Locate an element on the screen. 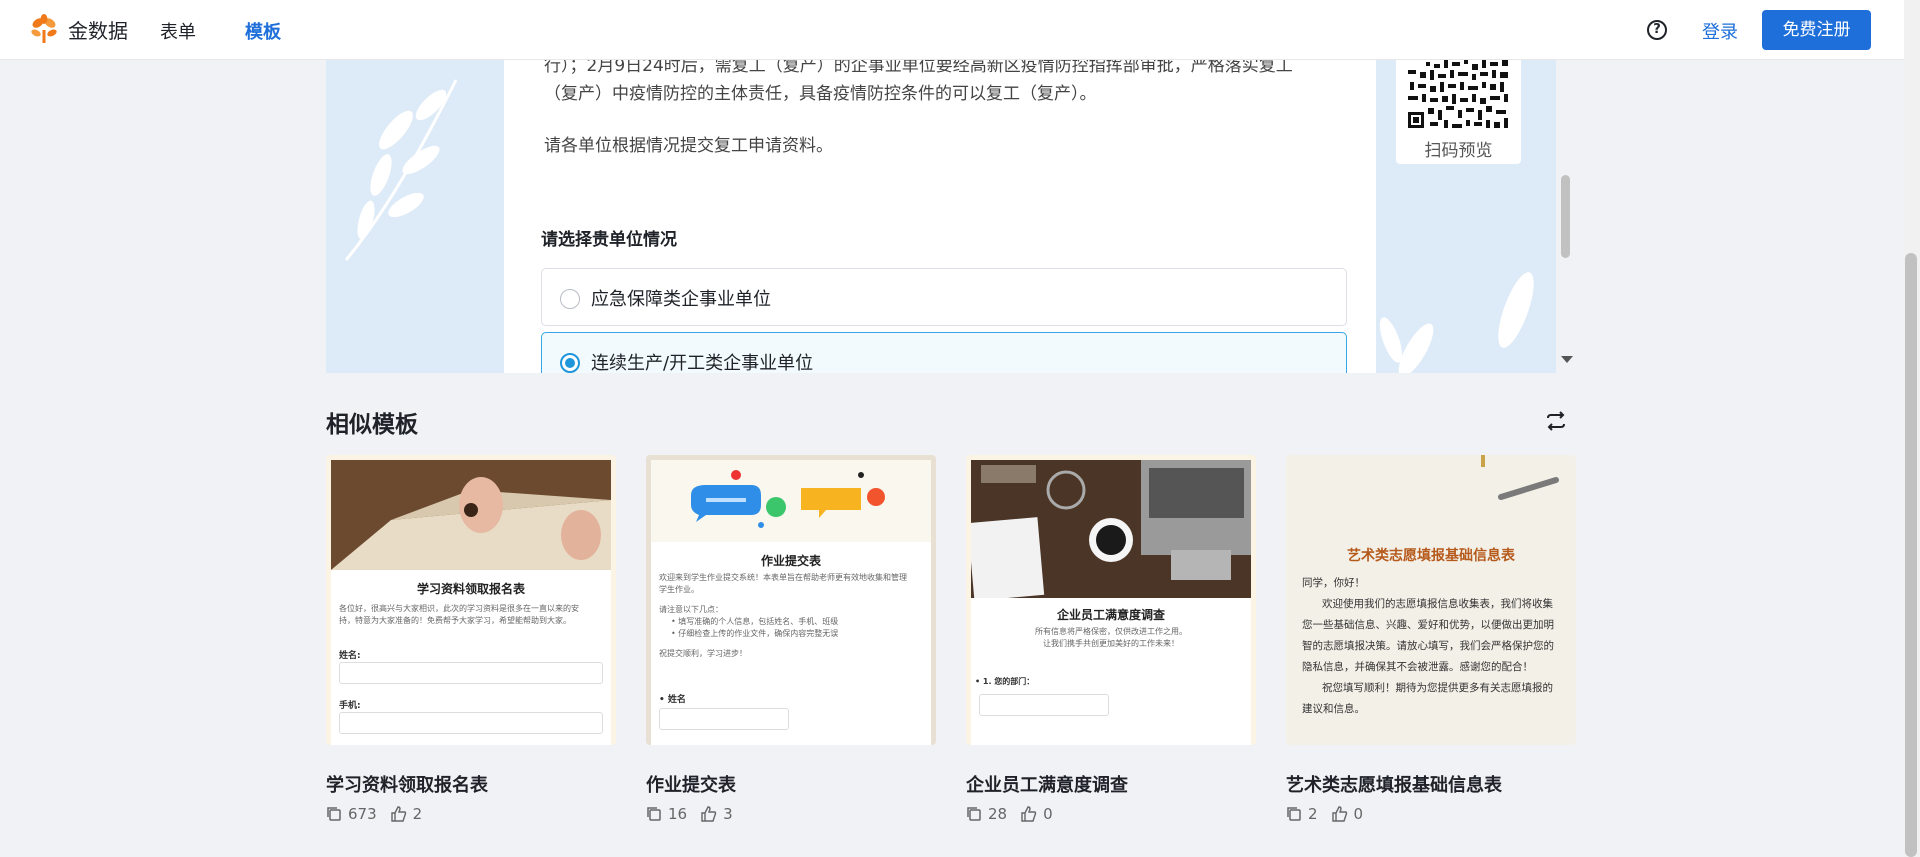 Image resolution: width=1920 pixels, height=857 pixels. thumb-greeting: 同学，你好！ is located at coordinates (1333, 583).